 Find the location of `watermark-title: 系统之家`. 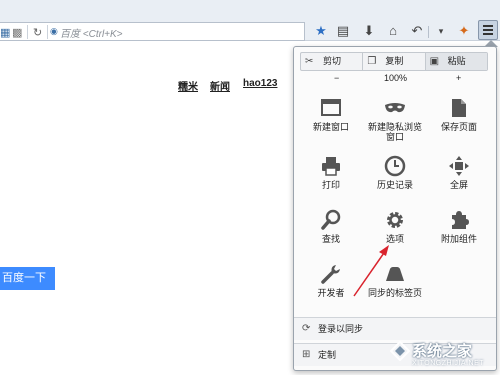

watermark-title: 系统之家 is located at coordinates (442, 351).